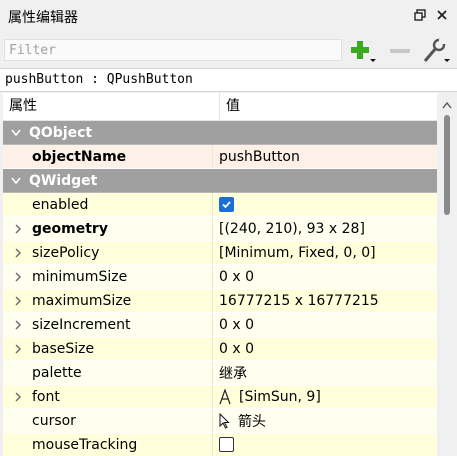 This screenshot has height=456, width=457. Describe the element at coordinates (57, 372) in the screenshot. I see `property-name: palette` at that location.